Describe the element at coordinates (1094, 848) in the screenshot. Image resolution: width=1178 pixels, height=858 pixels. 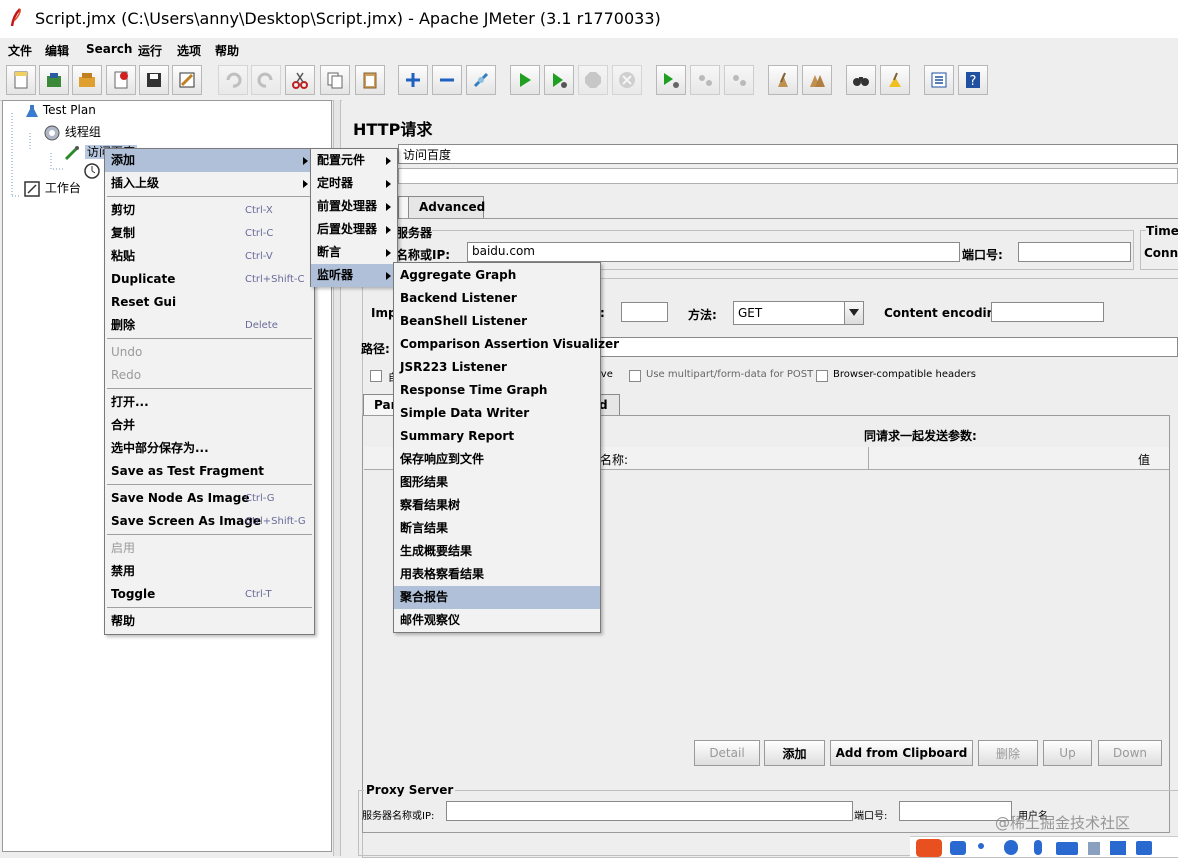
I see `user-icon` at that location.